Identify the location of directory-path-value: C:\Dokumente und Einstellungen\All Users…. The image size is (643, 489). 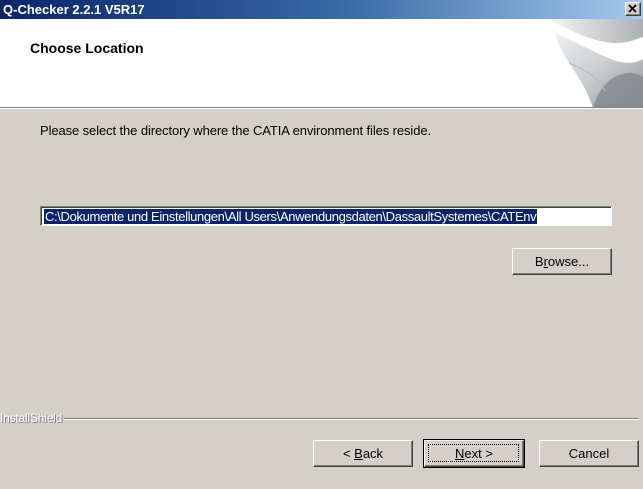
(291, 216).